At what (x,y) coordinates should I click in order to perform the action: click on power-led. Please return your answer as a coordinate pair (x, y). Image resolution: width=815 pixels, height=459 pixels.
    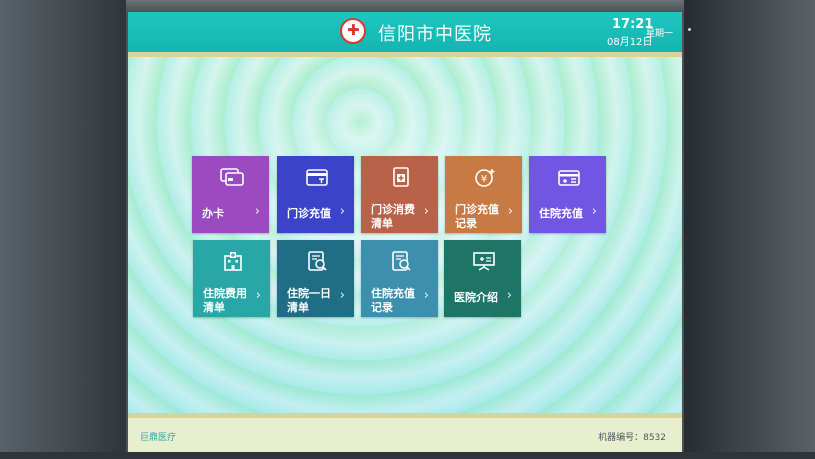
    Looking at the image, I should click on (689, 29).